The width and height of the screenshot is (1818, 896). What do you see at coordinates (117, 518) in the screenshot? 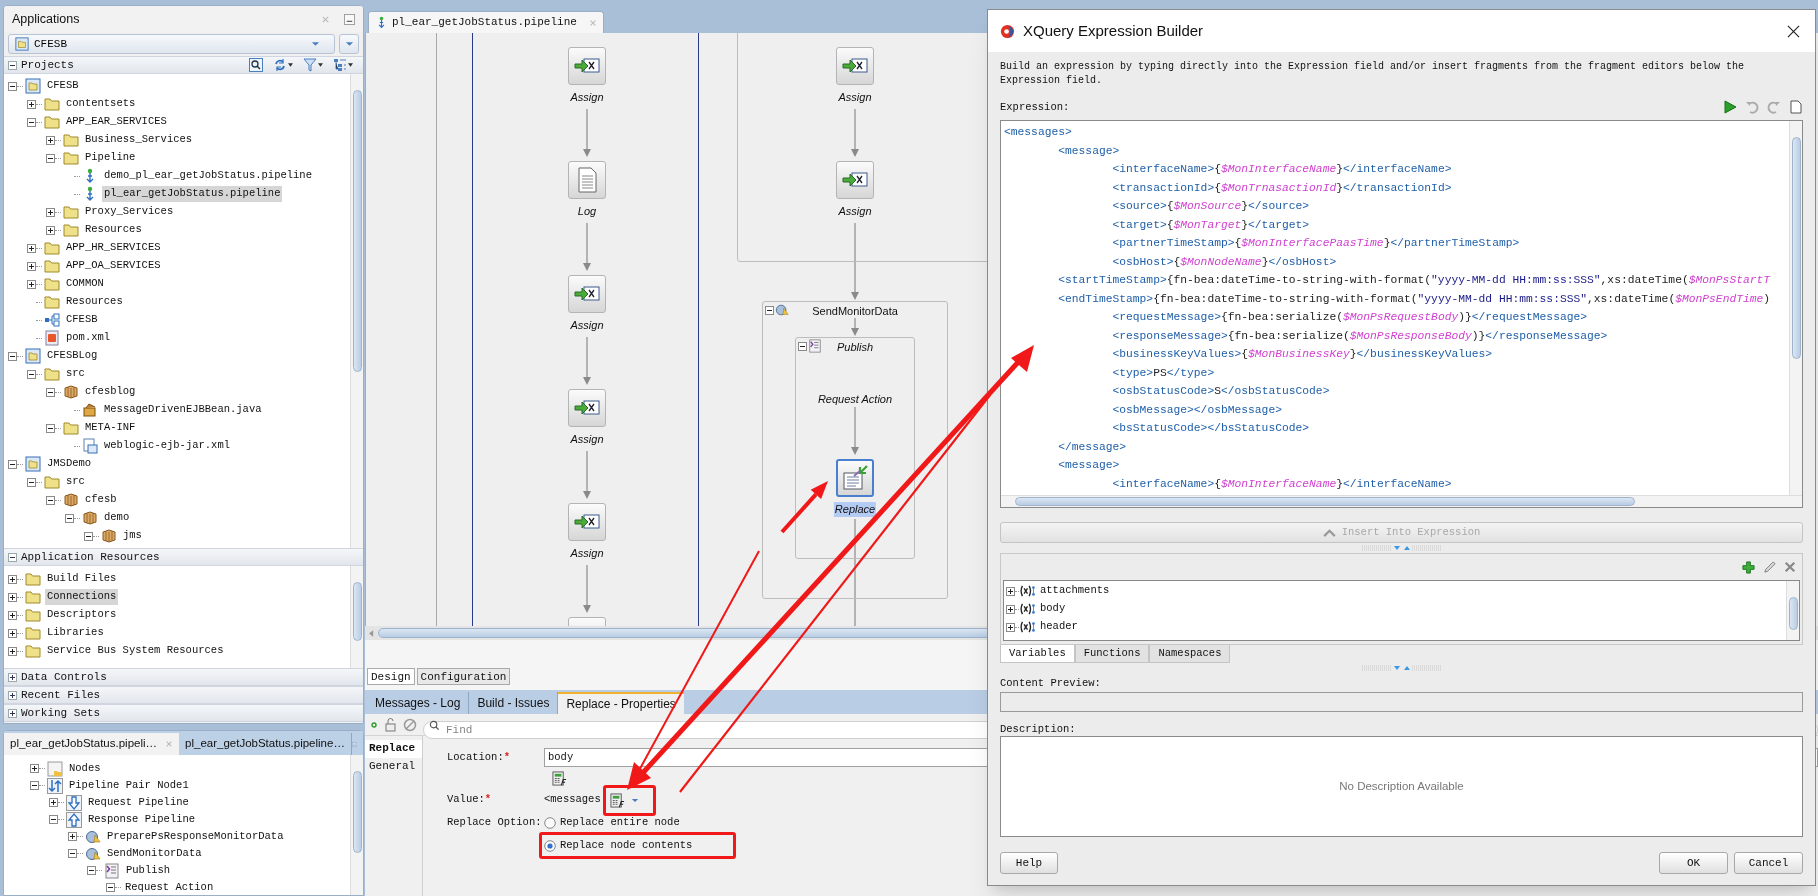
I see `tree-item: demo` at bounding box center [117, 518].